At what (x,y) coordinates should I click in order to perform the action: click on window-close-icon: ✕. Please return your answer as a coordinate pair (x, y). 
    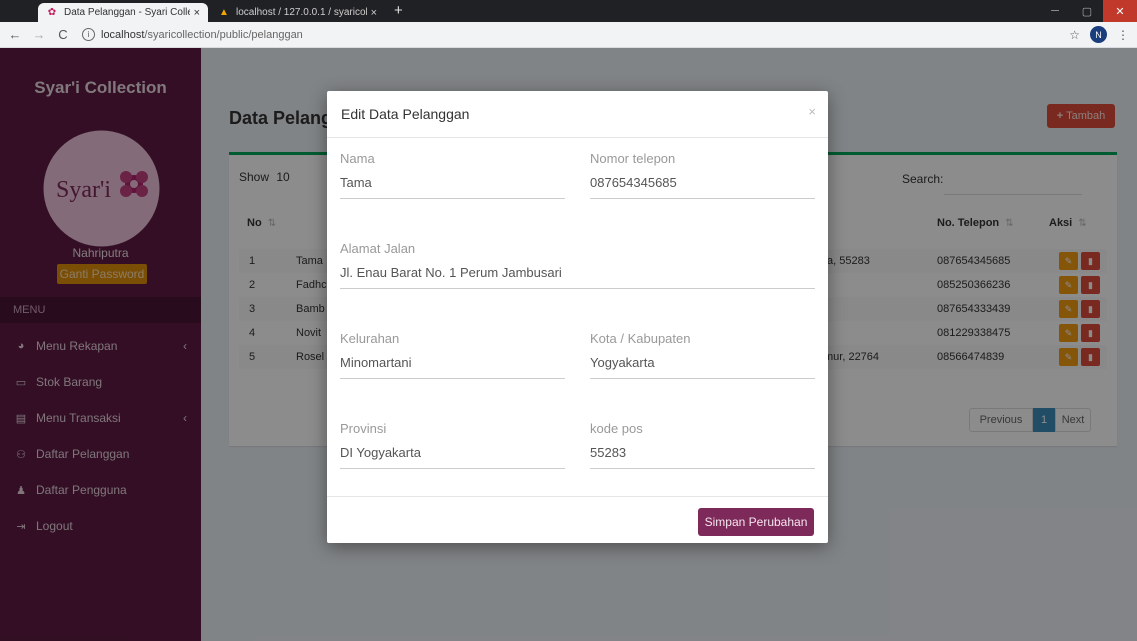
    Looking at the image, I should click on (1120, 11).